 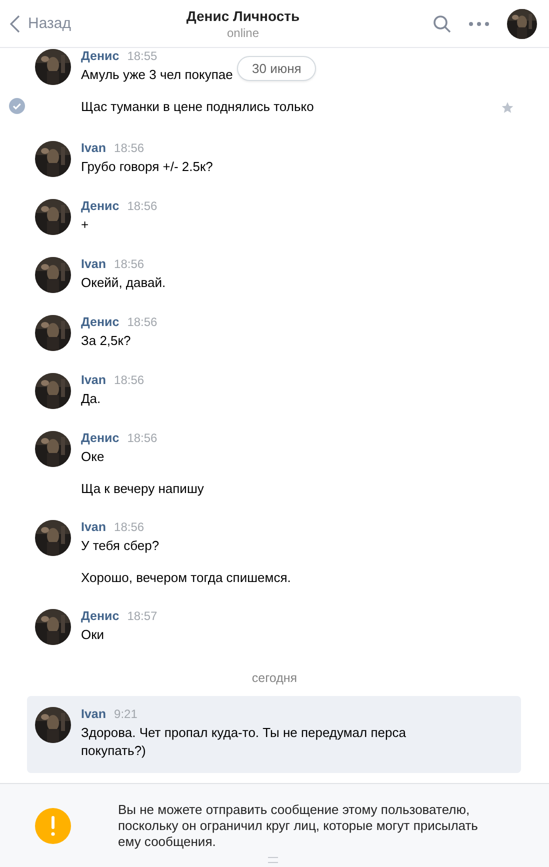 What do you see at coordinates (244, 742) in the screenshot?
I see `message-text: Здорова. Чет пропал куда-то. Ты не передумал перса покупать?)` at bounding box center [244, 742].